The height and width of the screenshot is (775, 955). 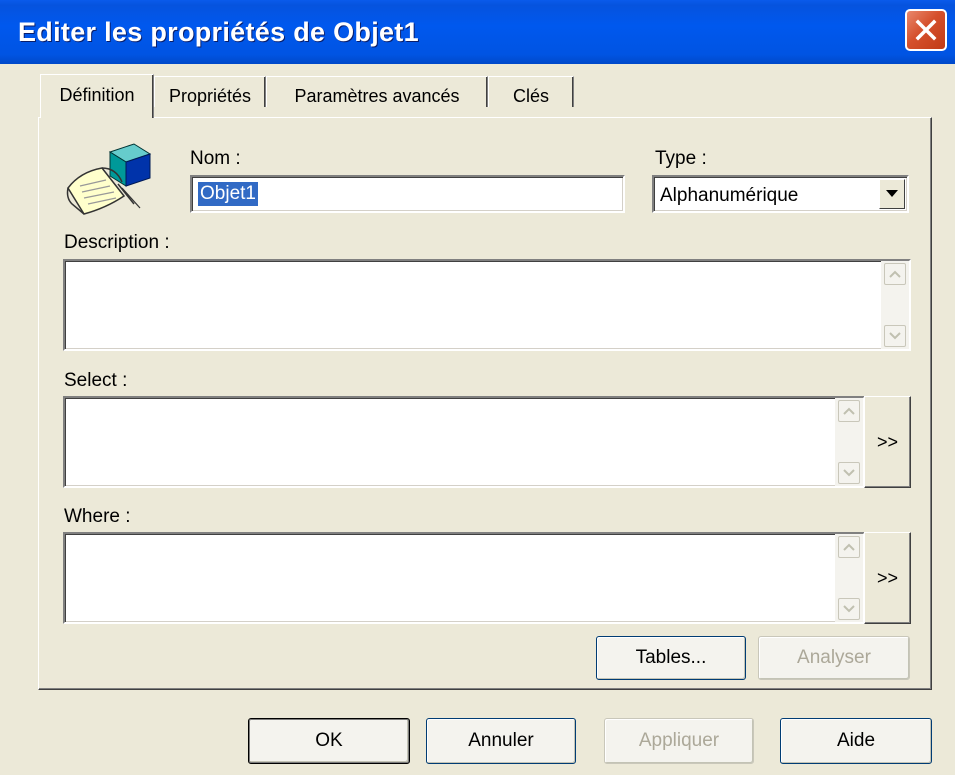 I want to click on select-textarea, so click(x=464, y=442).